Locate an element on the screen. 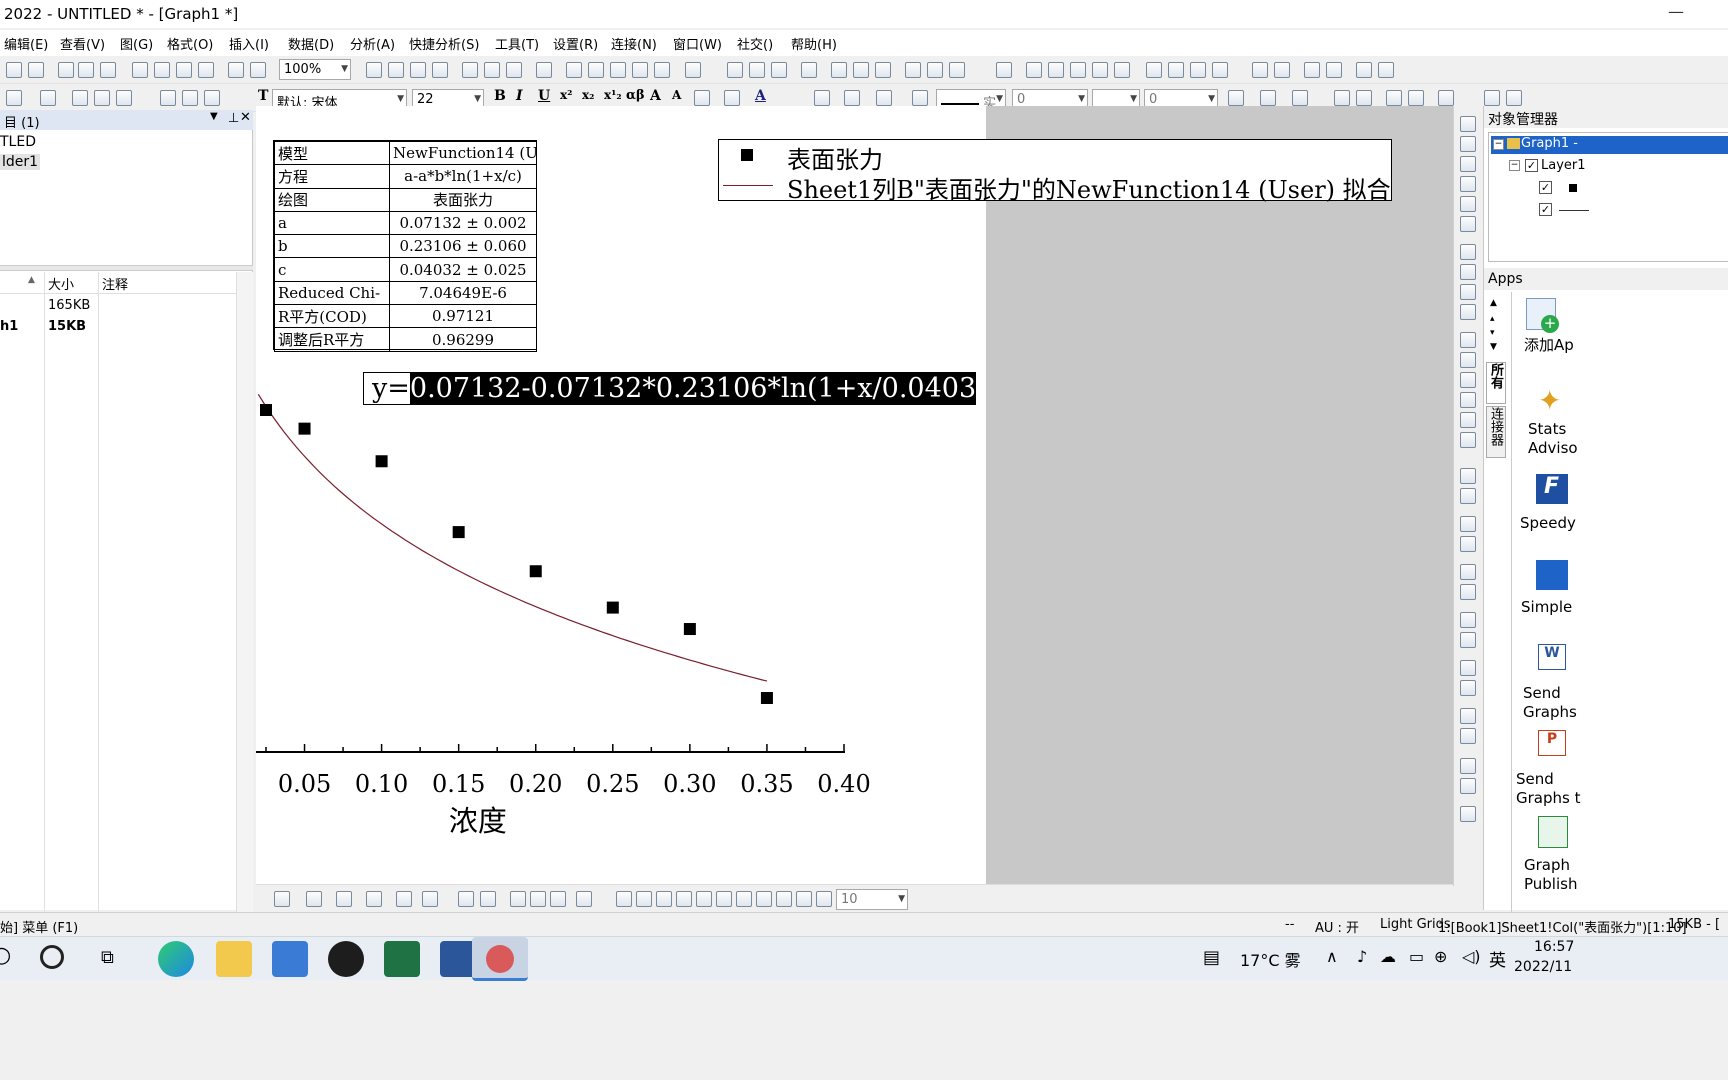 Image resolution: width=1728 pixels, height=1080 pixels. frame-icon is located at coordinates (430, 899).